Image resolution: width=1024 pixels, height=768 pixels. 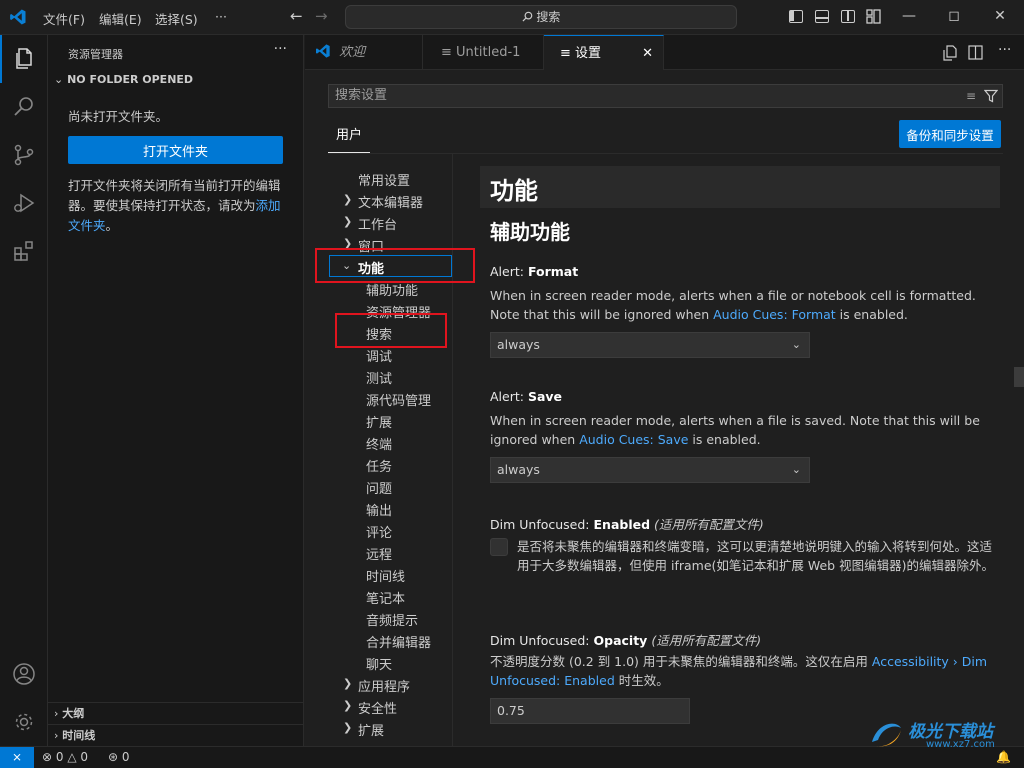 What do you see at coordinates (17, 757) in the screenshot?
I see `remote-indicator-icon: ⨯` at bounding box center [17, 757].